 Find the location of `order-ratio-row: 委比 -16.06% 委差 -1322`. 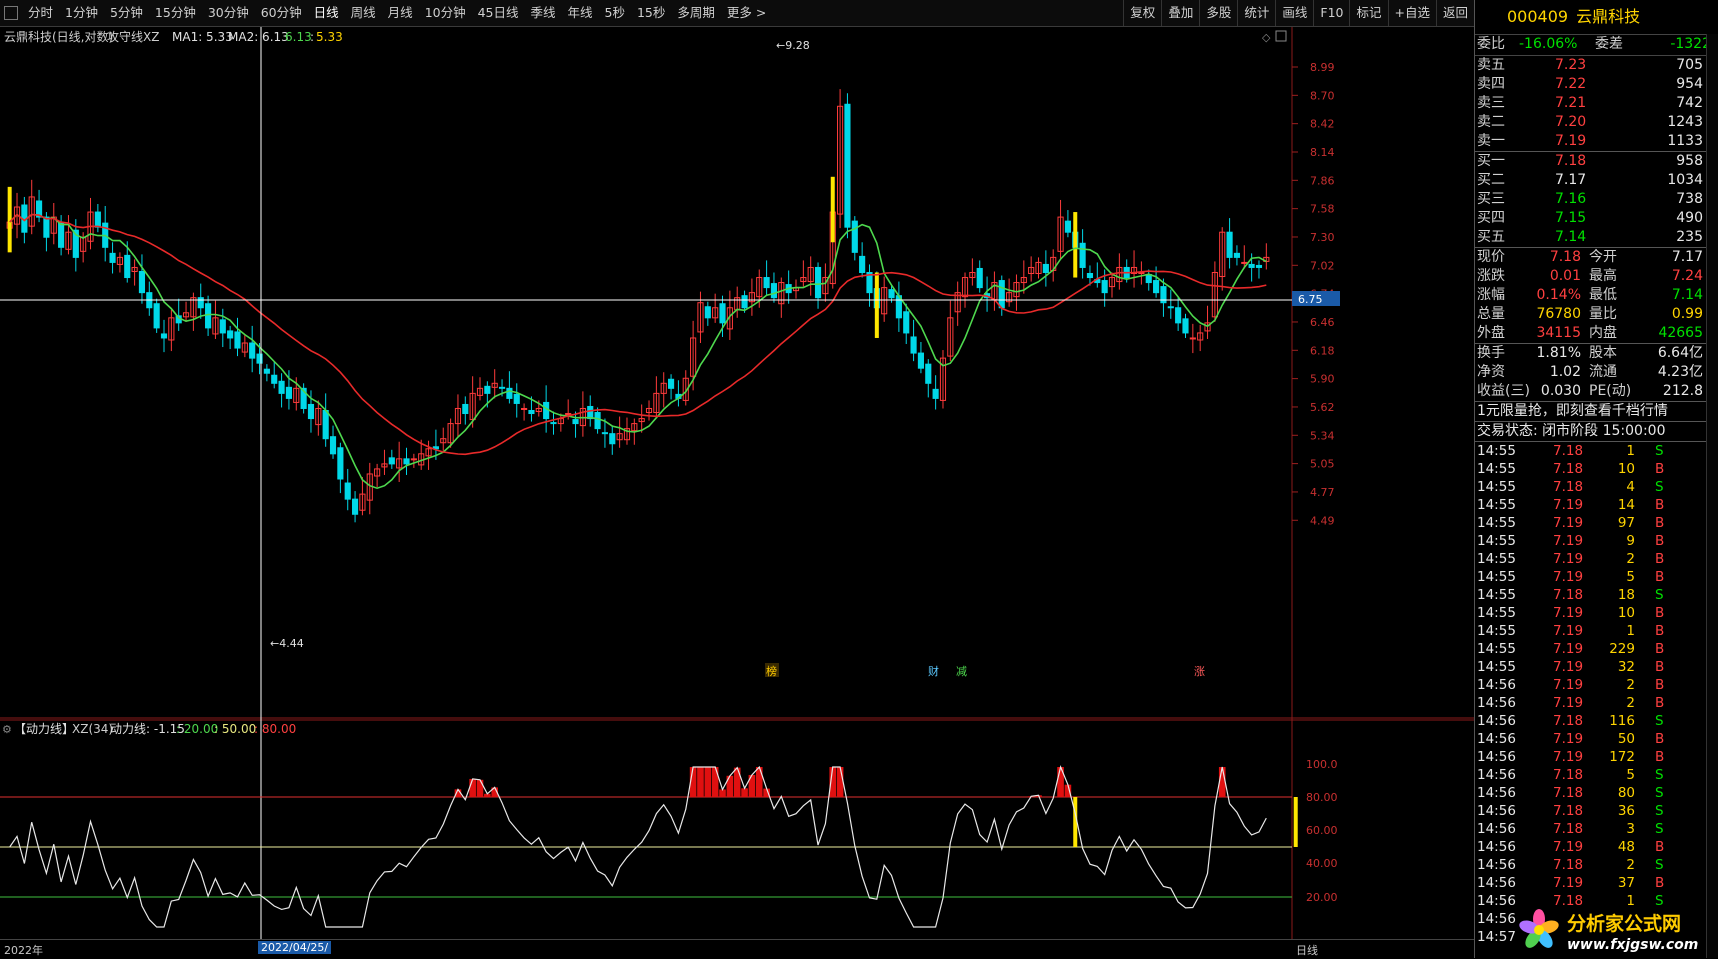

order-ratio-row: 委比 -16.06% 委差 -1322 is located at coordinates (1596, 45).